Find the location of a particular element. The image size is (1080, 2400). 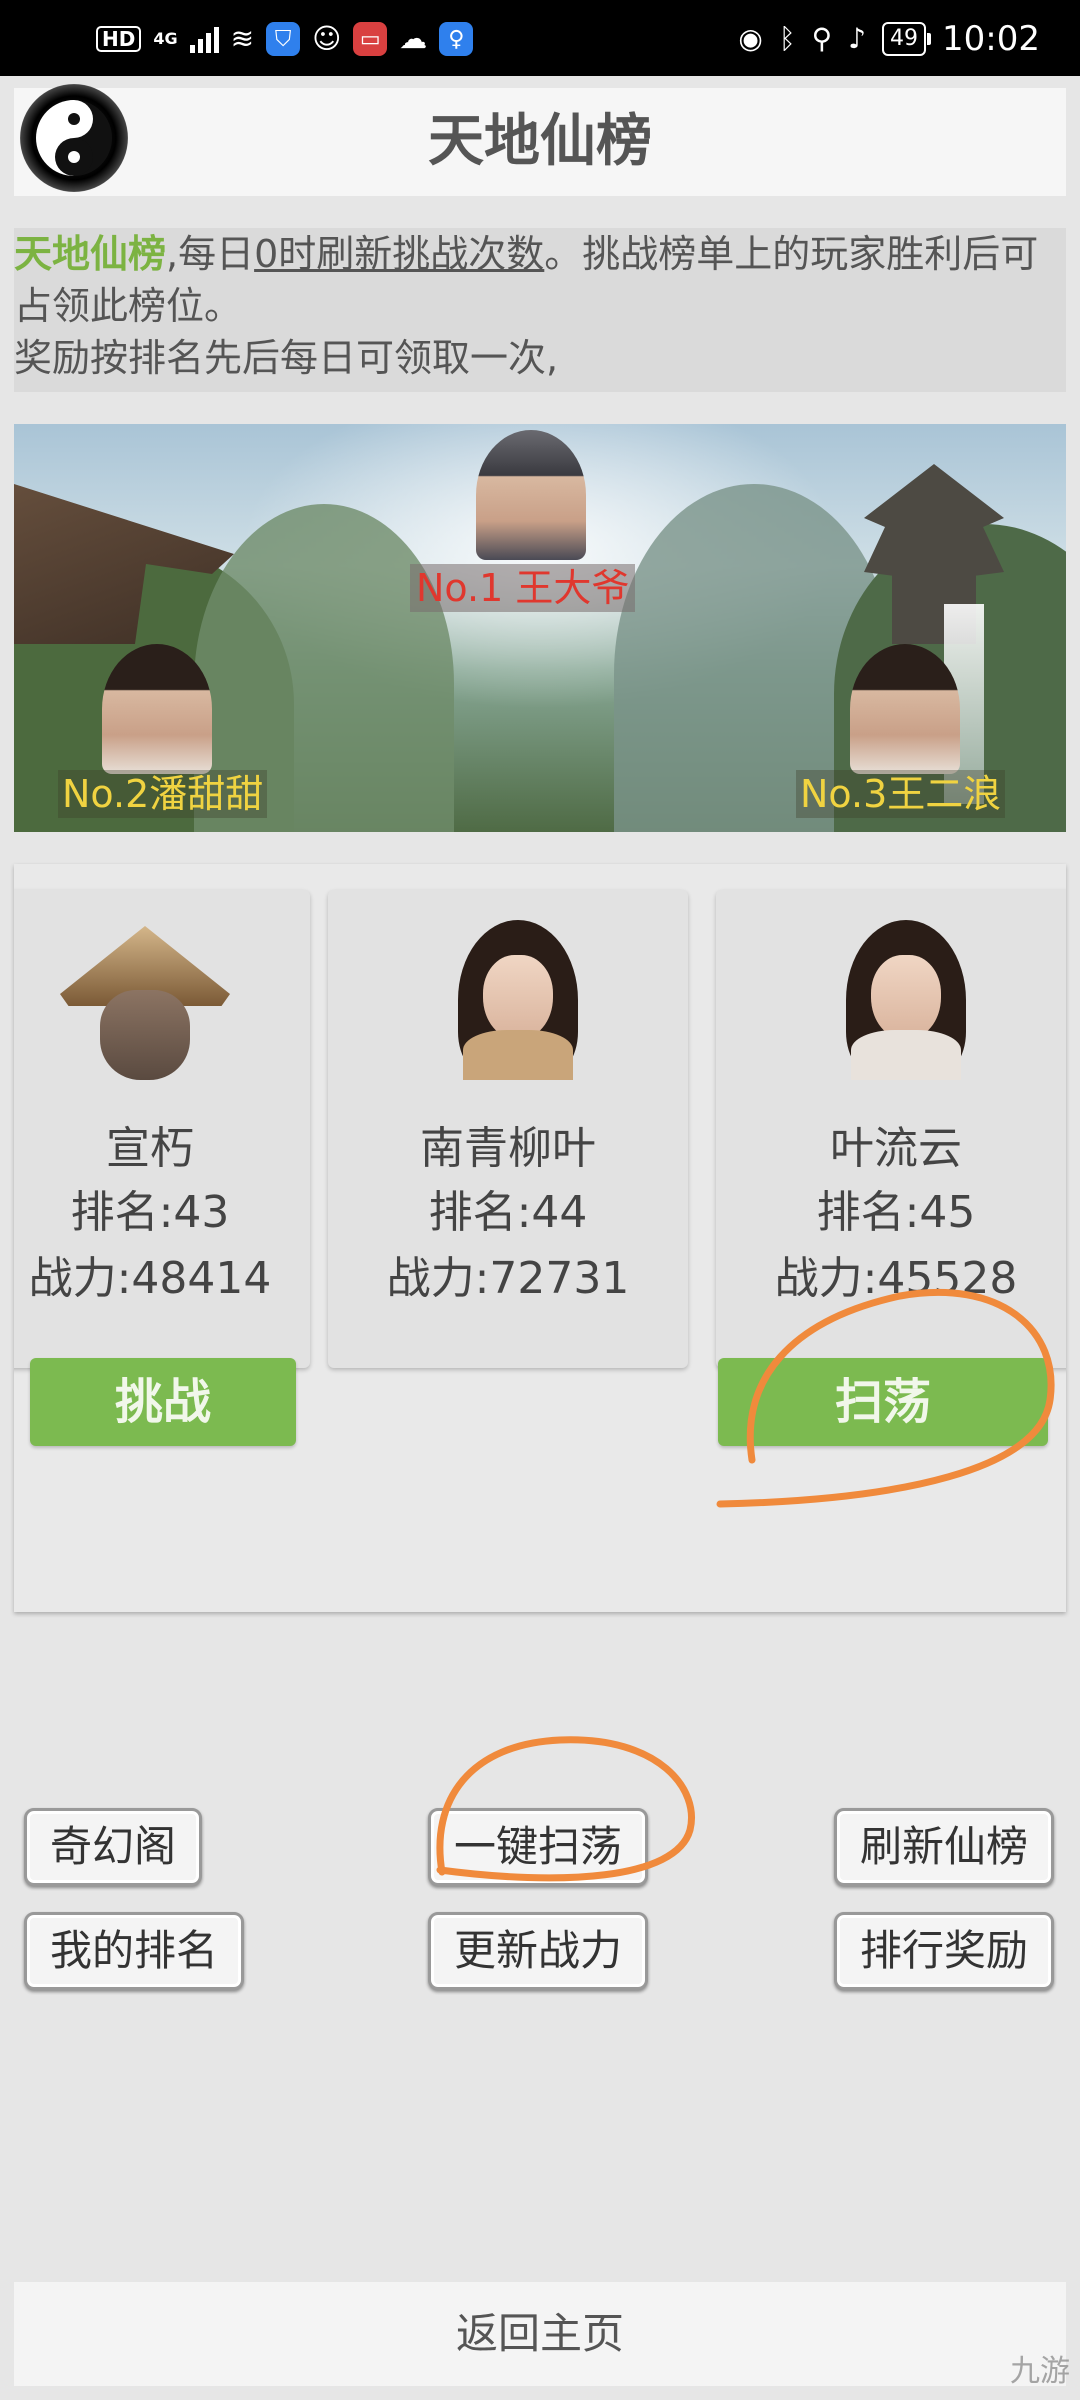

challenger-card: 宣朽 排名:43 战力:48414 is located at coordinates (162, 1129).